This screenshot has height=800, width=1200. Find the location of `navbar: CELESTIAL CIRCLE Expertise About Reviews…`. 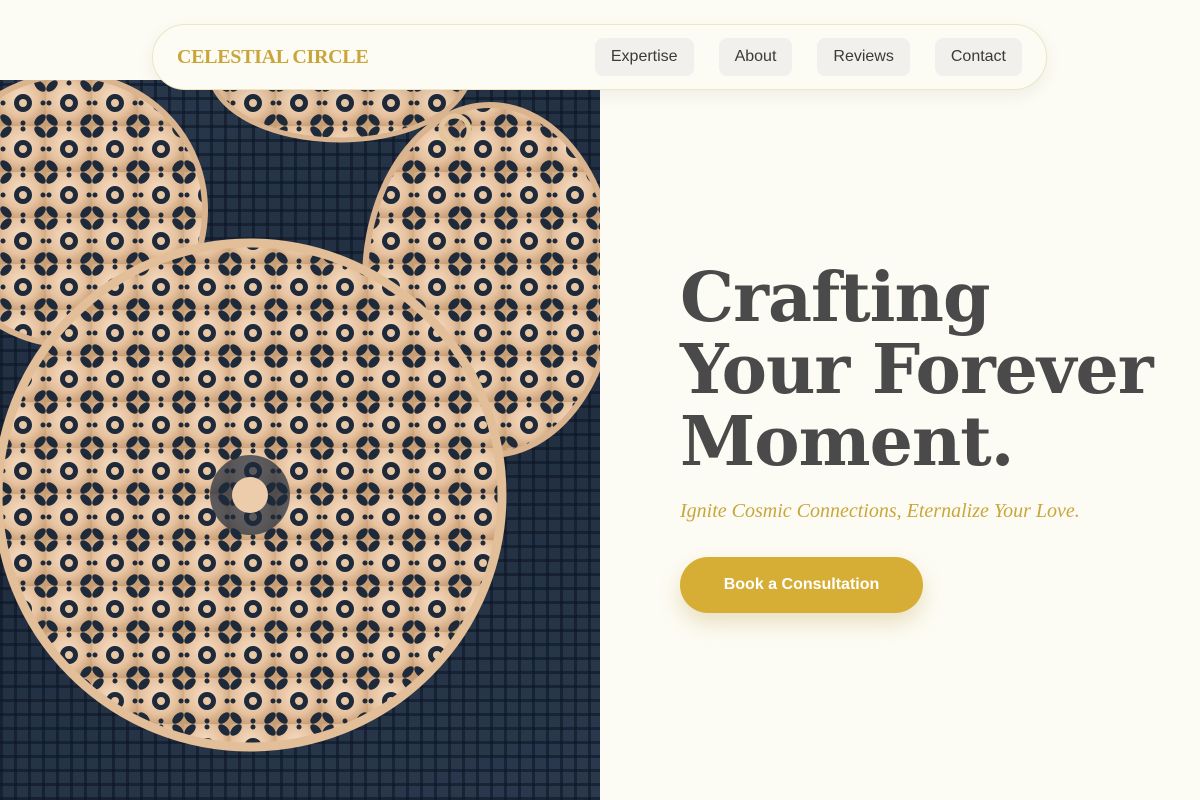

navbar: CELESTIAL CIRCLE Expertise About Reviews… is located at coordinates (599, 57).